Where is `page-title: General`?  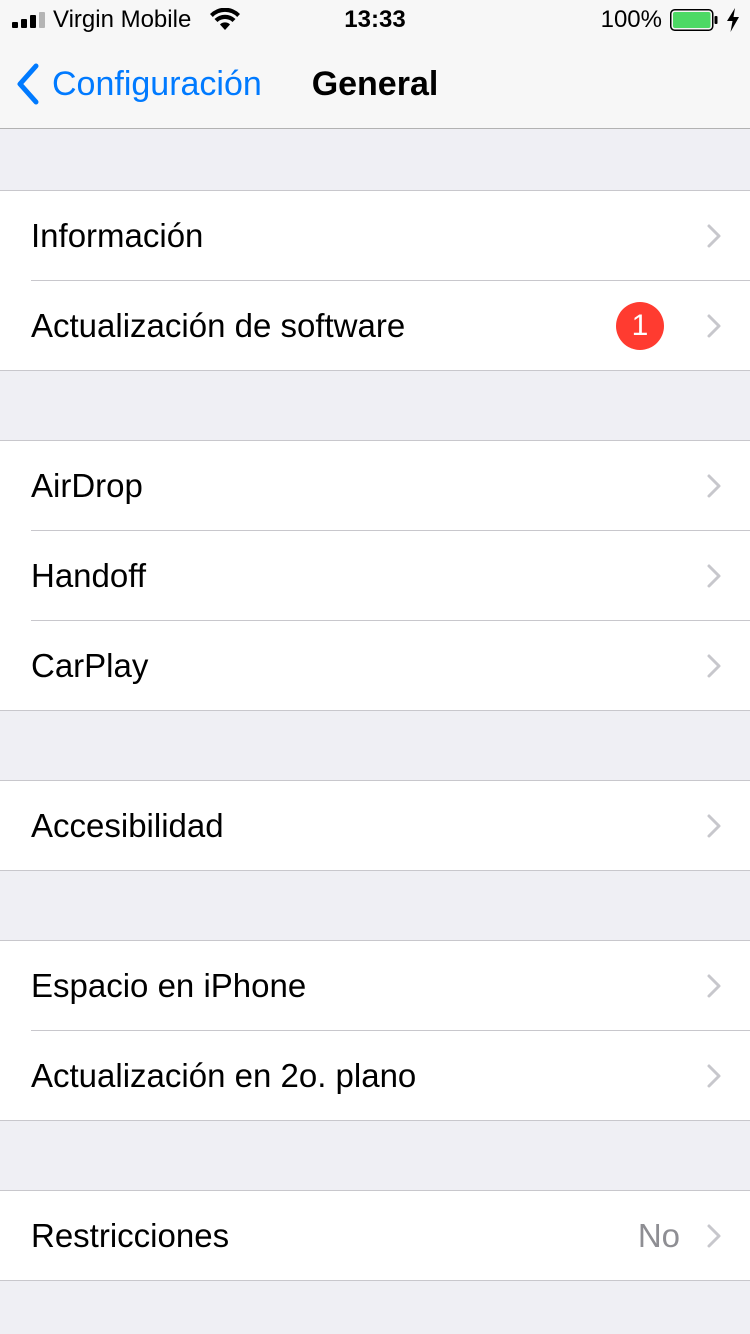
page-title: General is located at coordinates (375, 84).